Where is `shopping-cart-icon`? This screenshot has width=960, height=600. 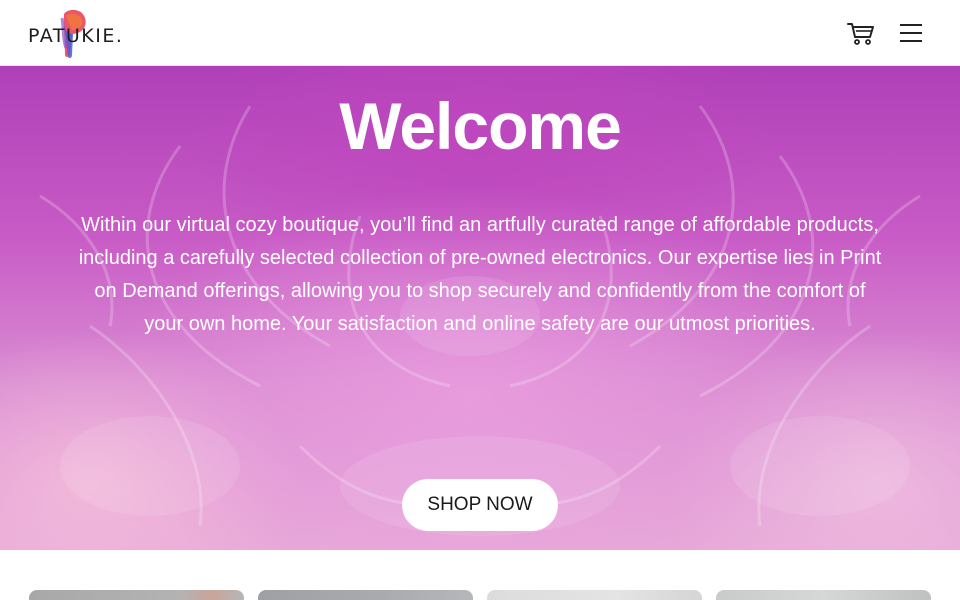
shopping-cart-icon is located at coordinates (860, 34).